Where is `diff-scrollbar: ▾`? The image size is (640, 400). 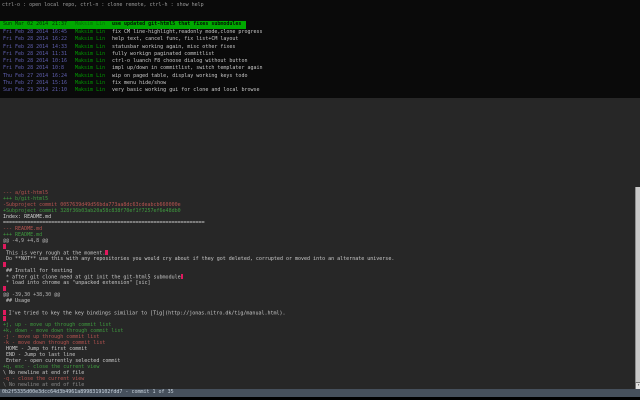
diff-scrollbar: ▾ is located at coordinates (637, 288).